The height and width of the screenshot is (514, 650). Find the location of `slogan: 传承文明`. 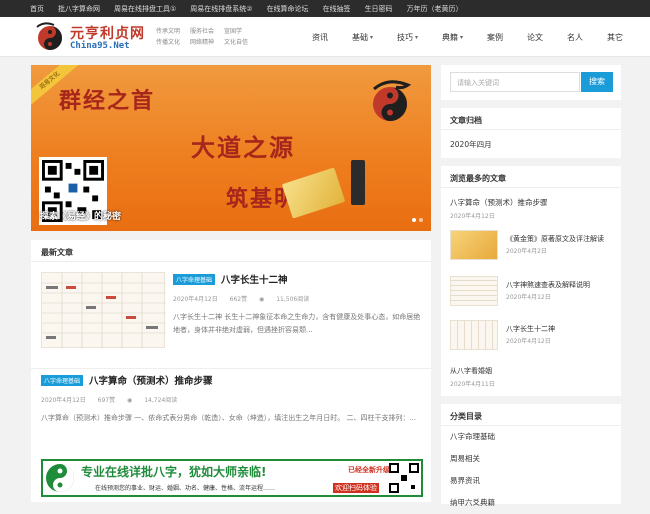

slogan: 传承文明 is located at coordinates (168, 31).